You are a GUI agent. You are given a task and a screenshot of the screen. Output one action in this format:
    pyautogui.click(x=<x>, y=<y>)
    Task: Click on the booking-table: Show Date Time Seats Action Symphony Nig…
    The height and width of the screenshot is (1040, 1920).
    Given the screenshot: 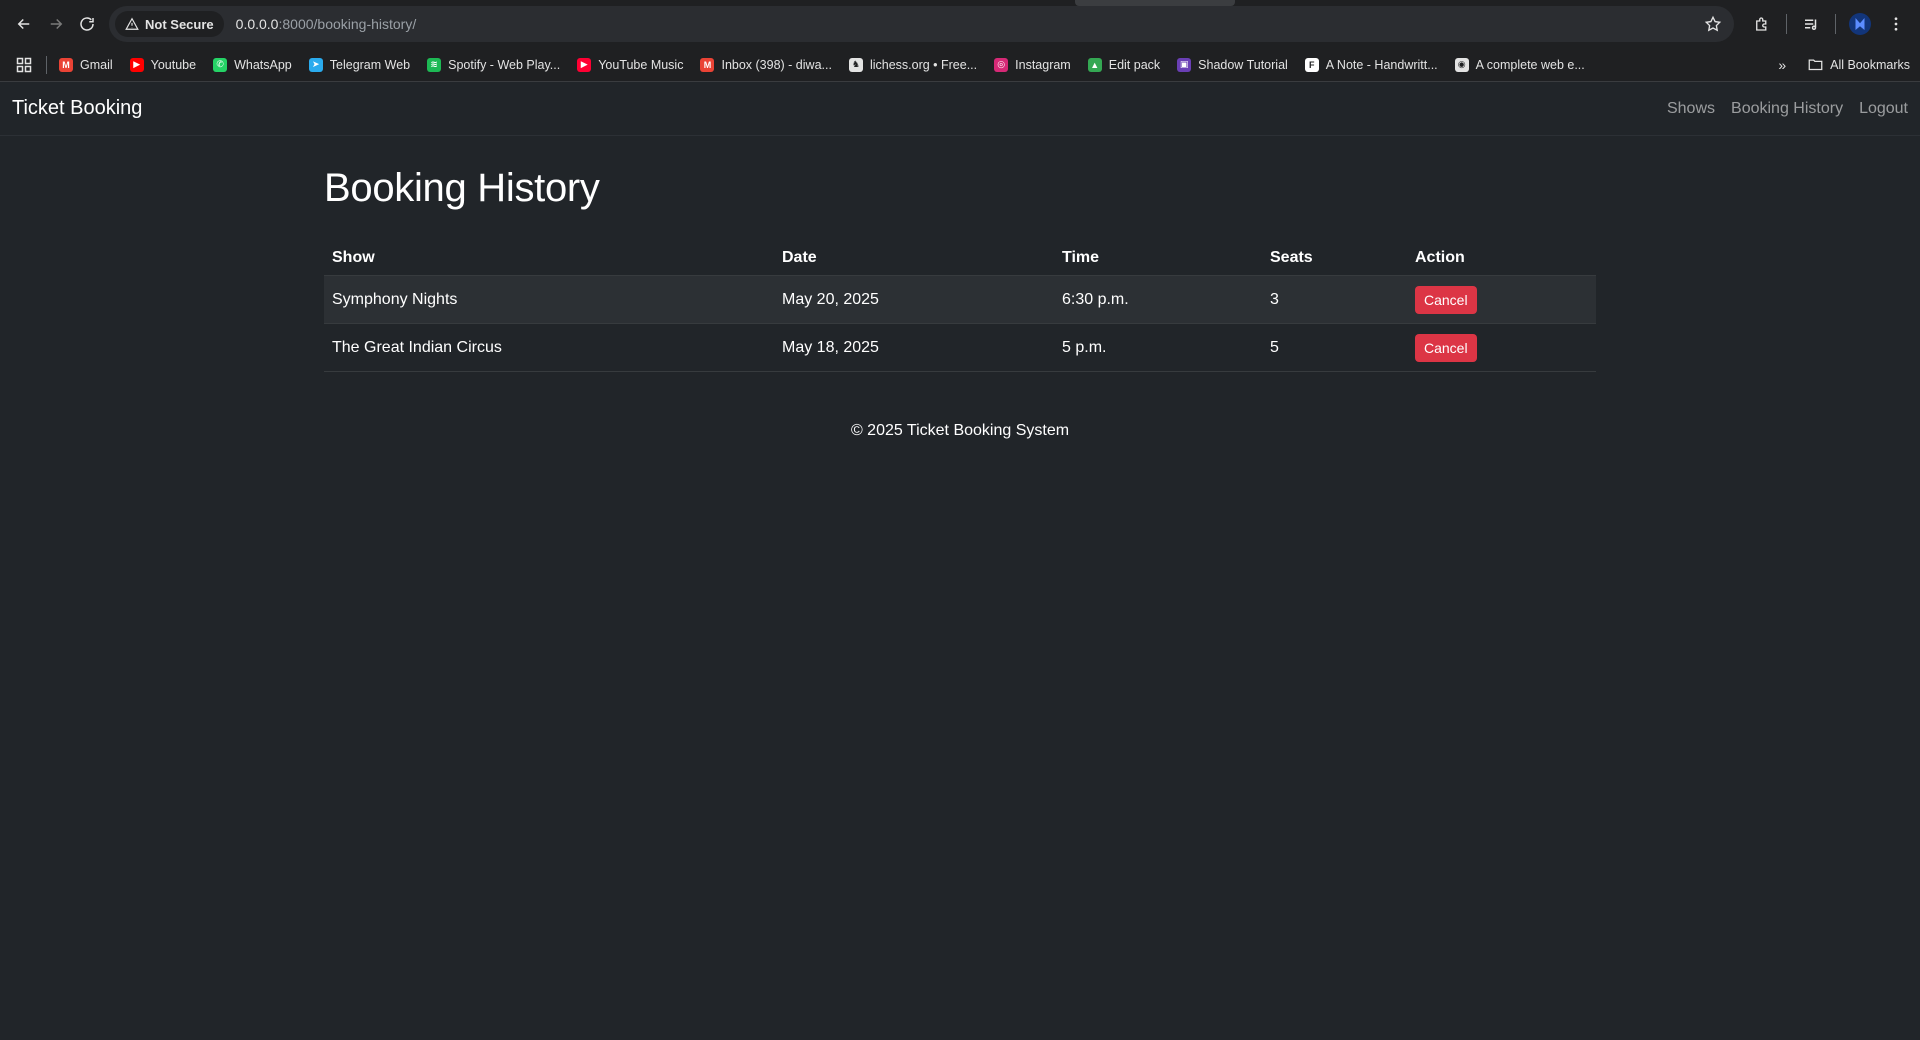 What is the action you would take?
    pyautogui.click(x=960, y=306)
    